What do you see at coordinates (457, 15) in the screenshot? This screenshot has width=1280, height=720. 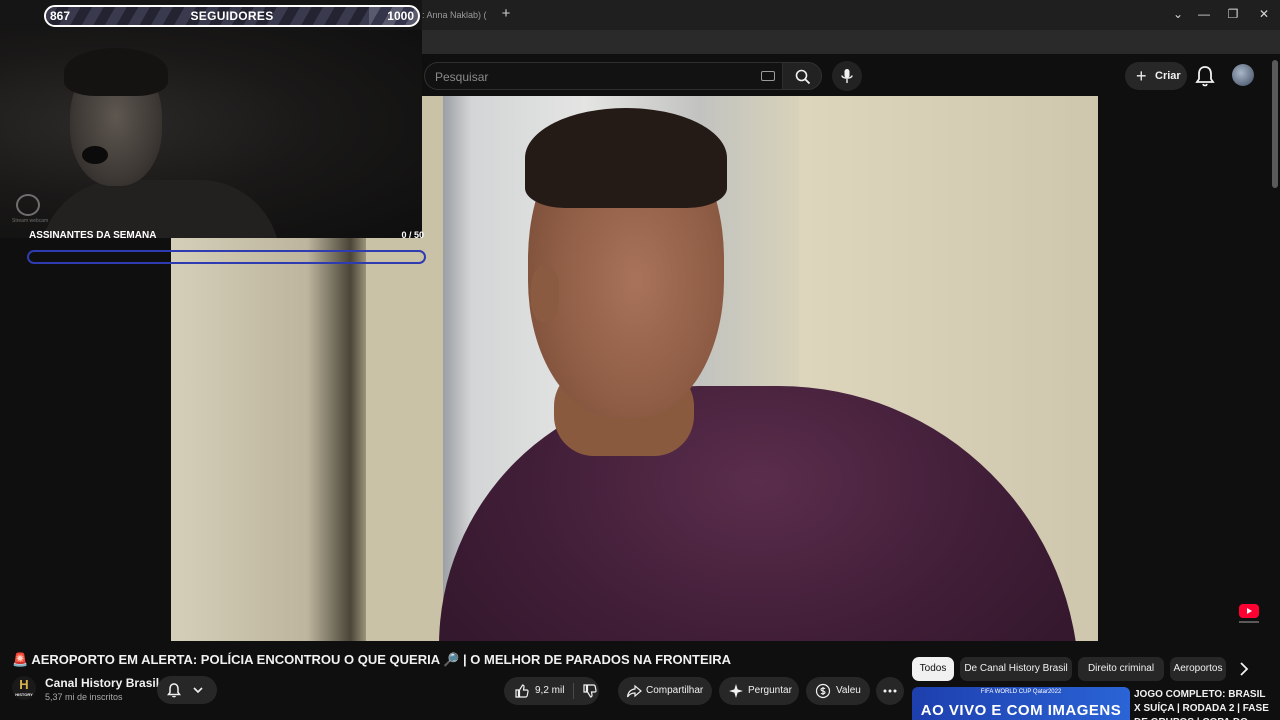 I see `browser-tab: : Anna Naklab) (` at bounding box center [457, 15].